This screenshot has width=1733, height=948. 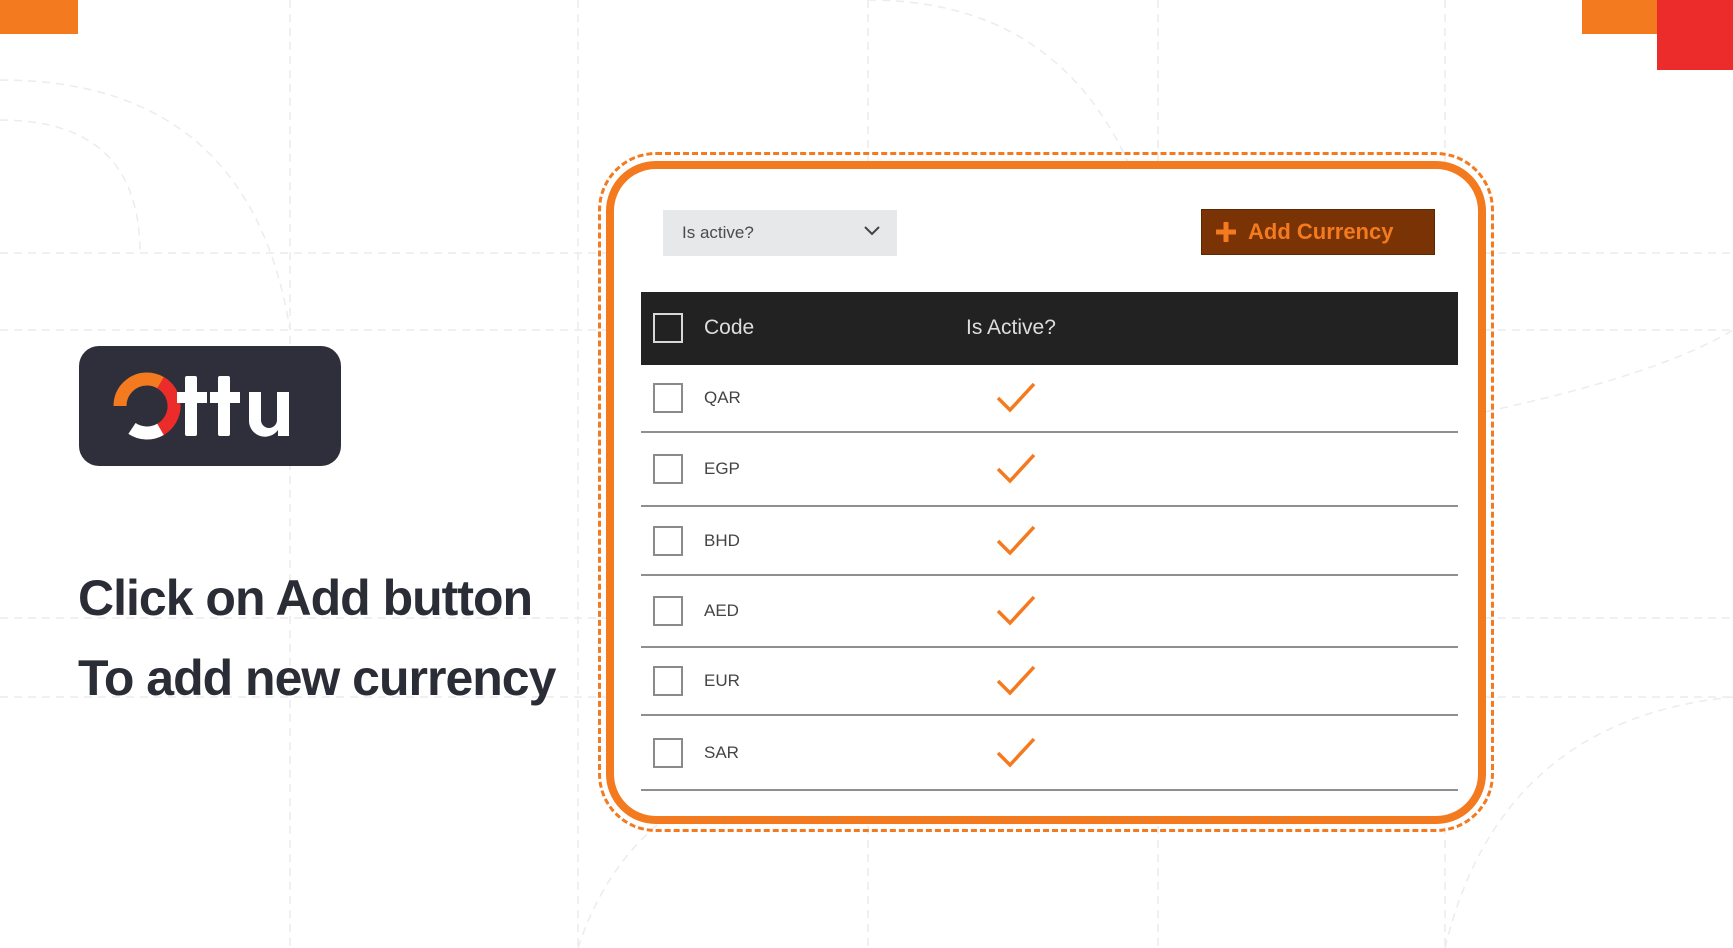 I want to click on filter-label: Is active?, so click(x=718, y=232).